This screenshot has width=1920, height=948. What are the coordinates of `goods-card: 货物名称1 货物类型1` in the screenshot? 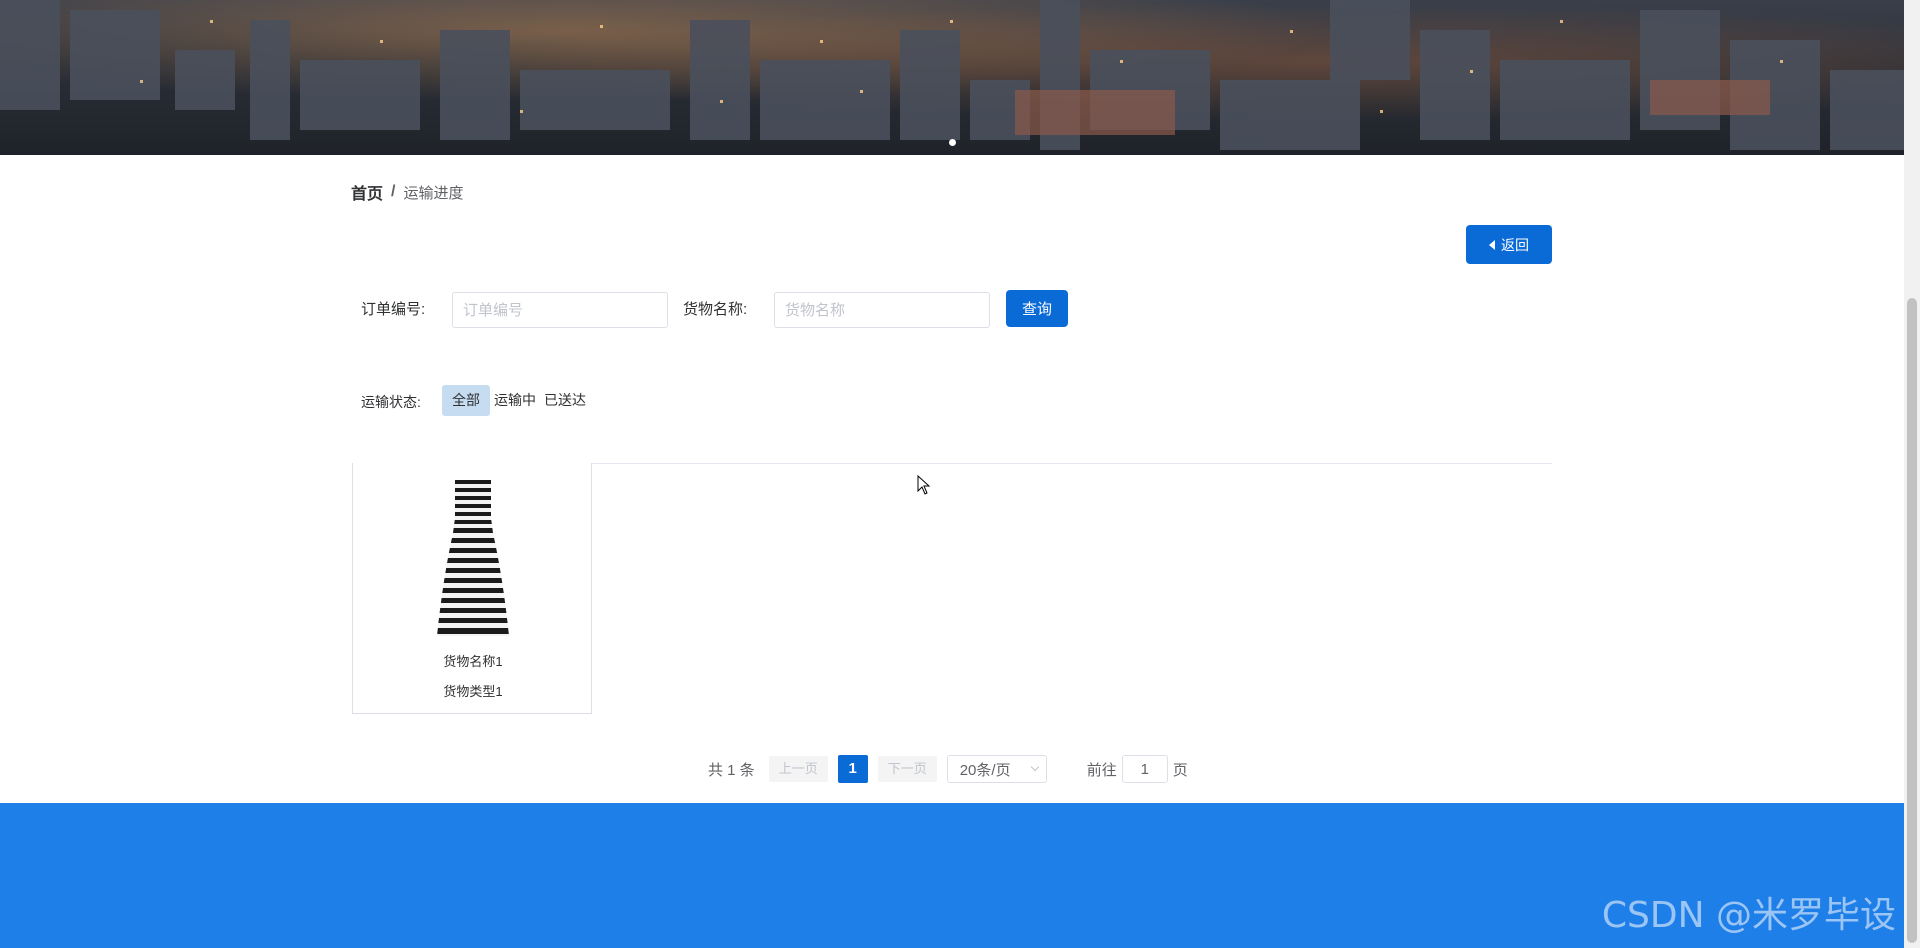 It's located at (472, 588).